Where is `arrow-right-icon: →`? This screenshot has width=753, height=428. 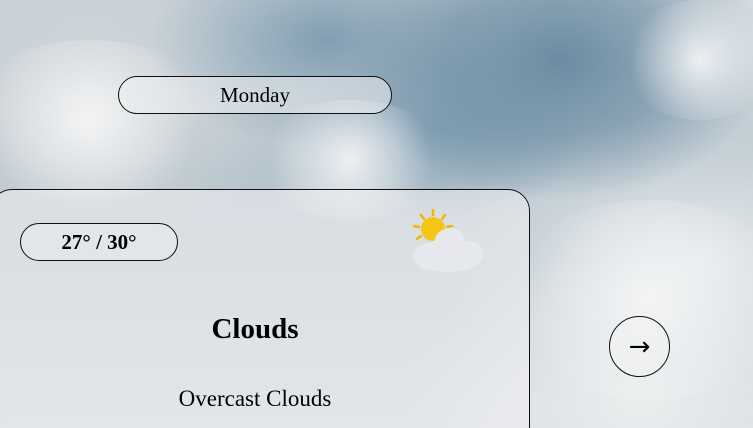 arrow-right-icon: → is located at coordinates (639, 346).